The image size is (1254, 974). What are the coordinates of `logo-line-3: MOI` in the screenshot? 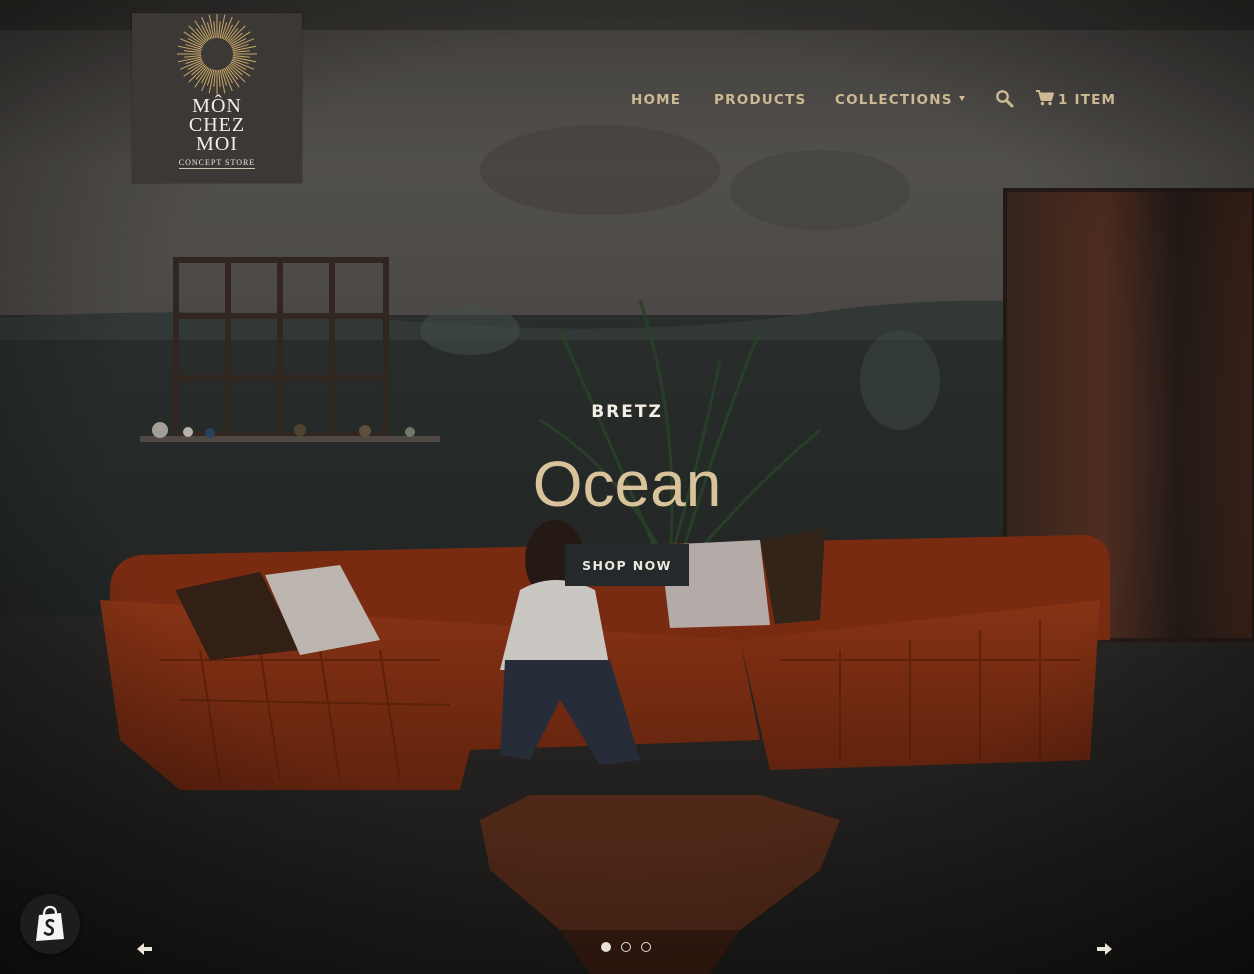 It's located at (217, 144).